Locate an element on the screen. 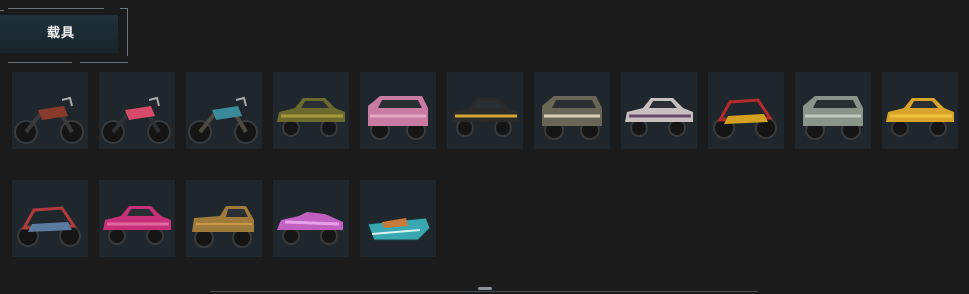  taxi-icon is located at coordinates (920, 117).